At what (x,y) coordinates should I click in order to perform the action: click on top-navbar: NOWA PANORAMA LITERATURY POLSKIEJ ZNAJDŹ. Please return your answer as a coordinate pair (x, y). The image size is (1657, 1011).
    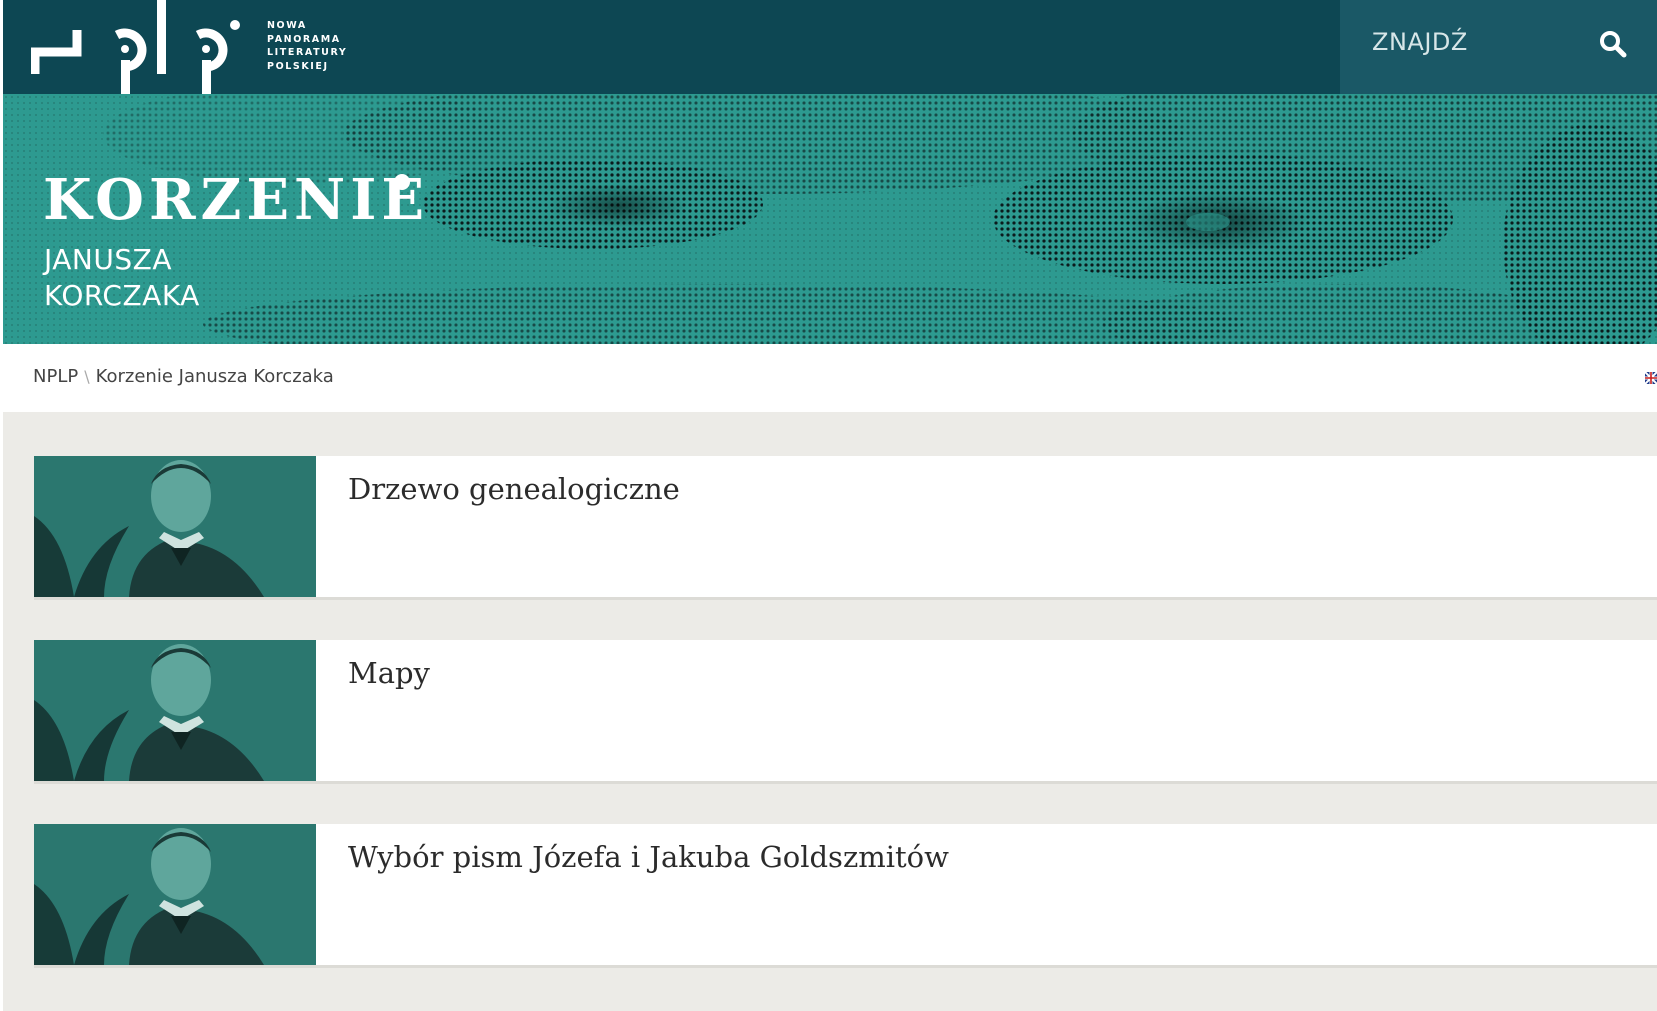
    Looking at the image, I should click on (830, 47).